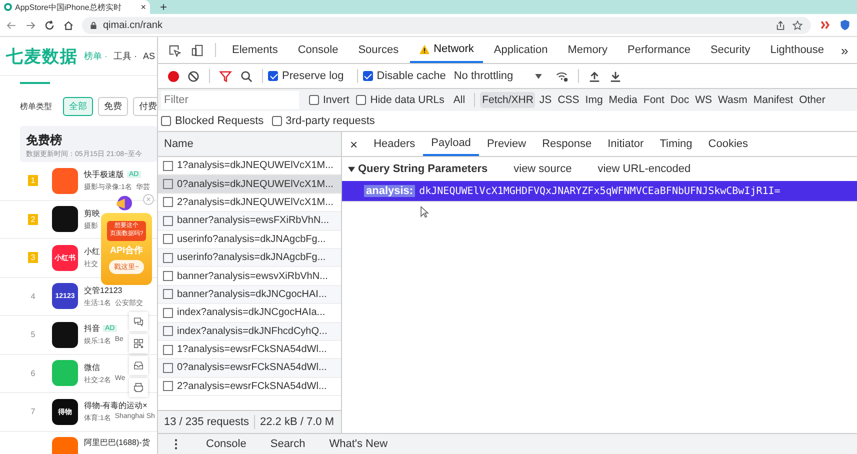 The width and height of the screenshot is (857, 454). Describe the element at coordinates (567, 144) in the screenshot. I see `details-tab: Response` at that location.